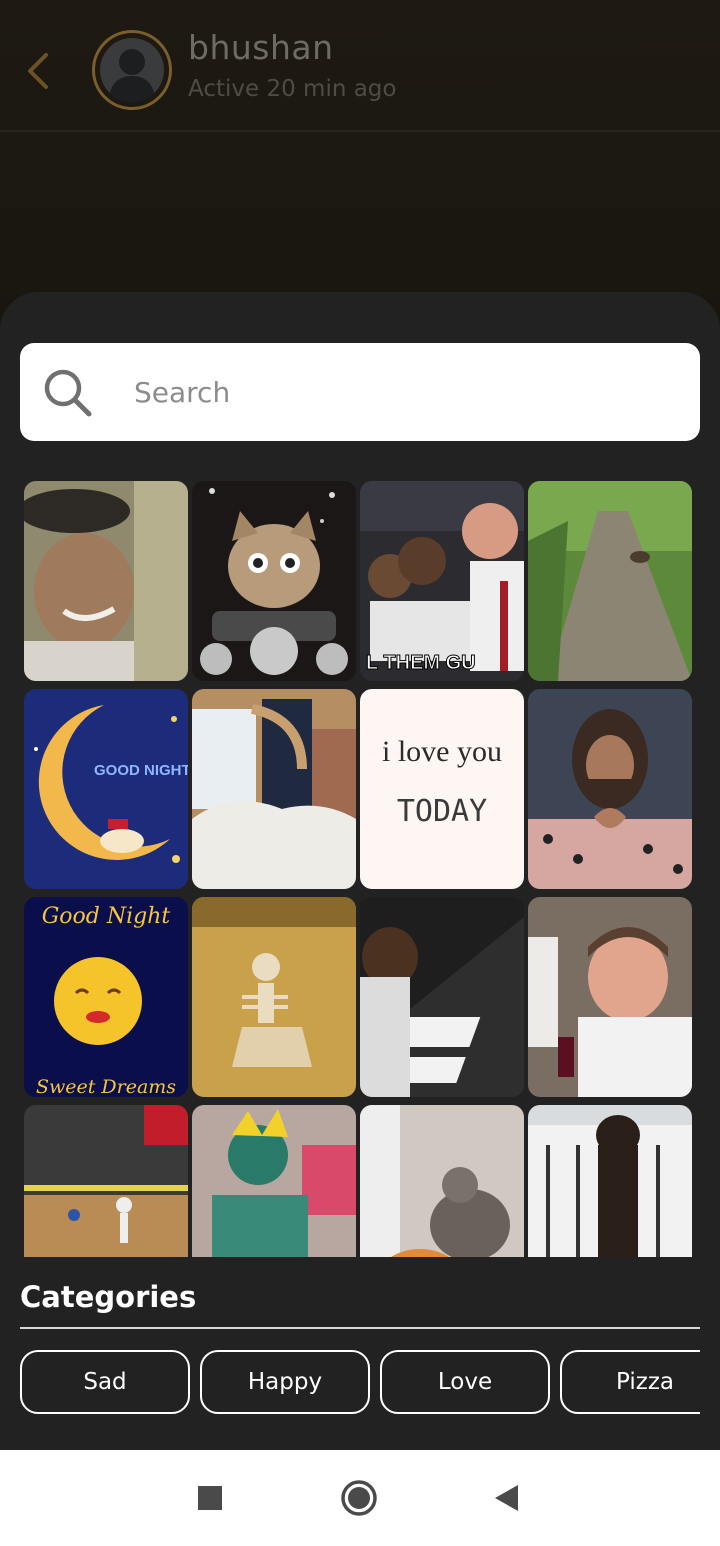 This screenshot has height=1546, width=720. I want to click on back-button, so click(38, 71).